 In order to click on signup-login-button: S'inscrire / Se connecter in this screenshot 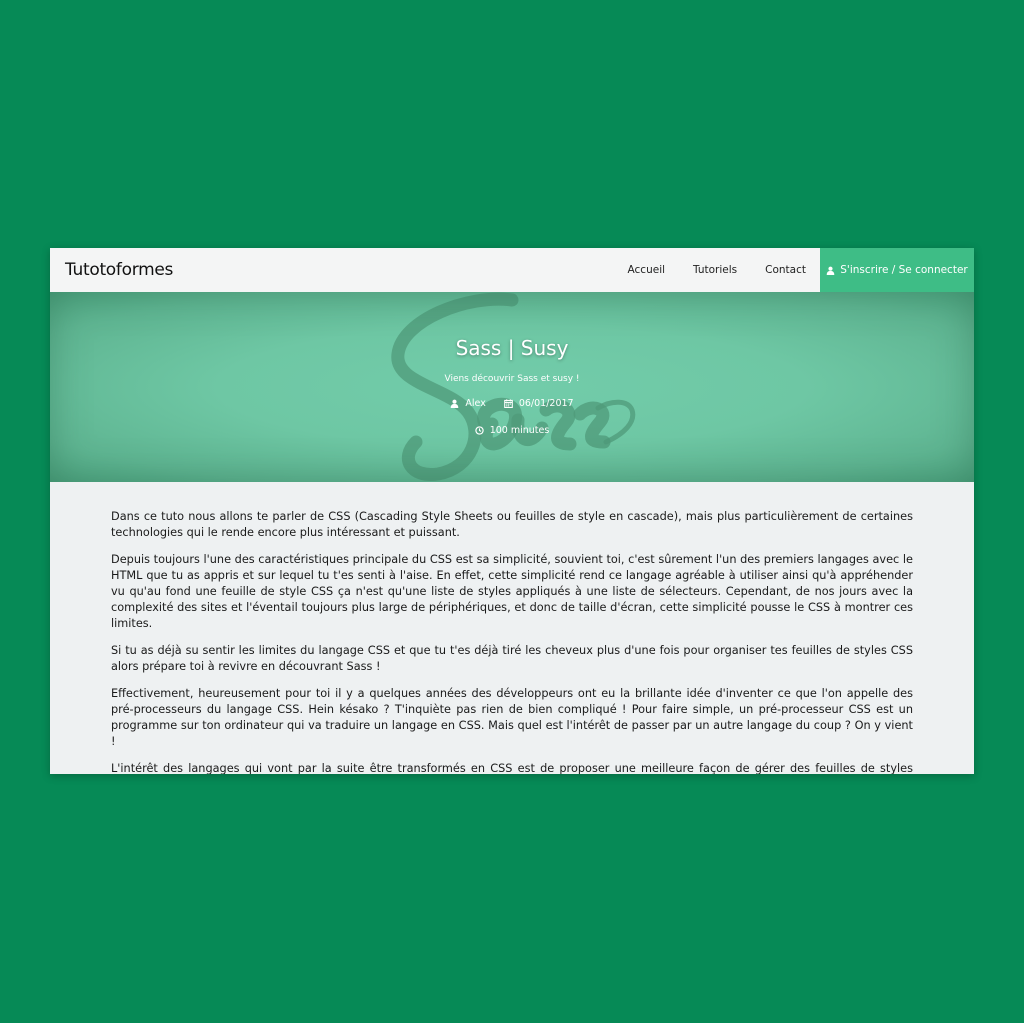, I will do `click(897, 270)`.